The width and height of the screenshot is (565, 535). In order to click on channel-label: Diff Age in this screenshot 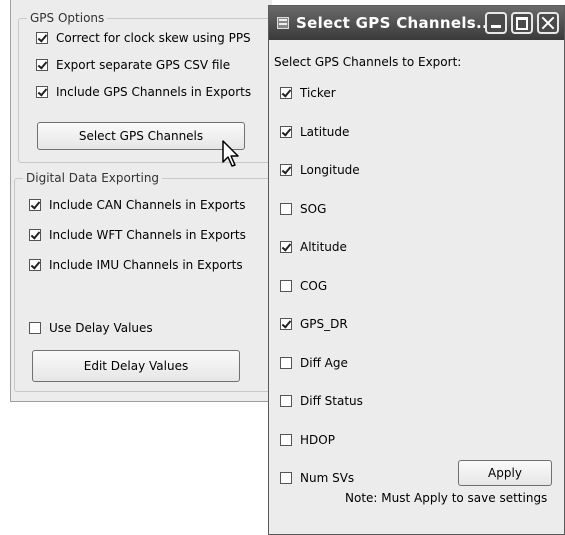, I will do `click(324, 363)`.